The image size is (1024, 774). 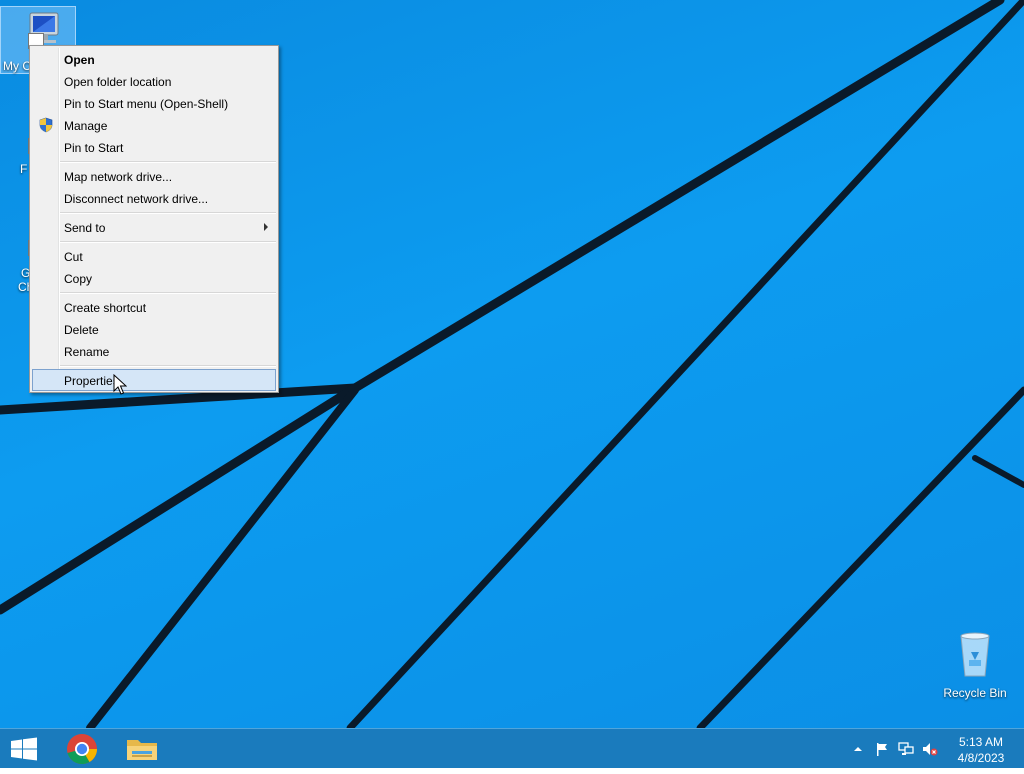 I want to click on uac-shield-icon, so click(x=46, y=125).